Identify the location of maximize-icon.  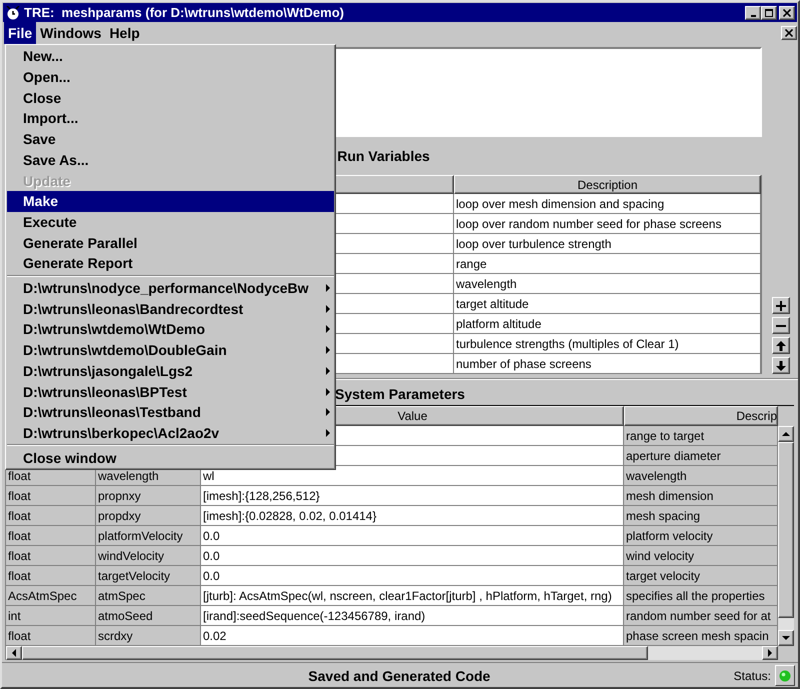
(769, 12).